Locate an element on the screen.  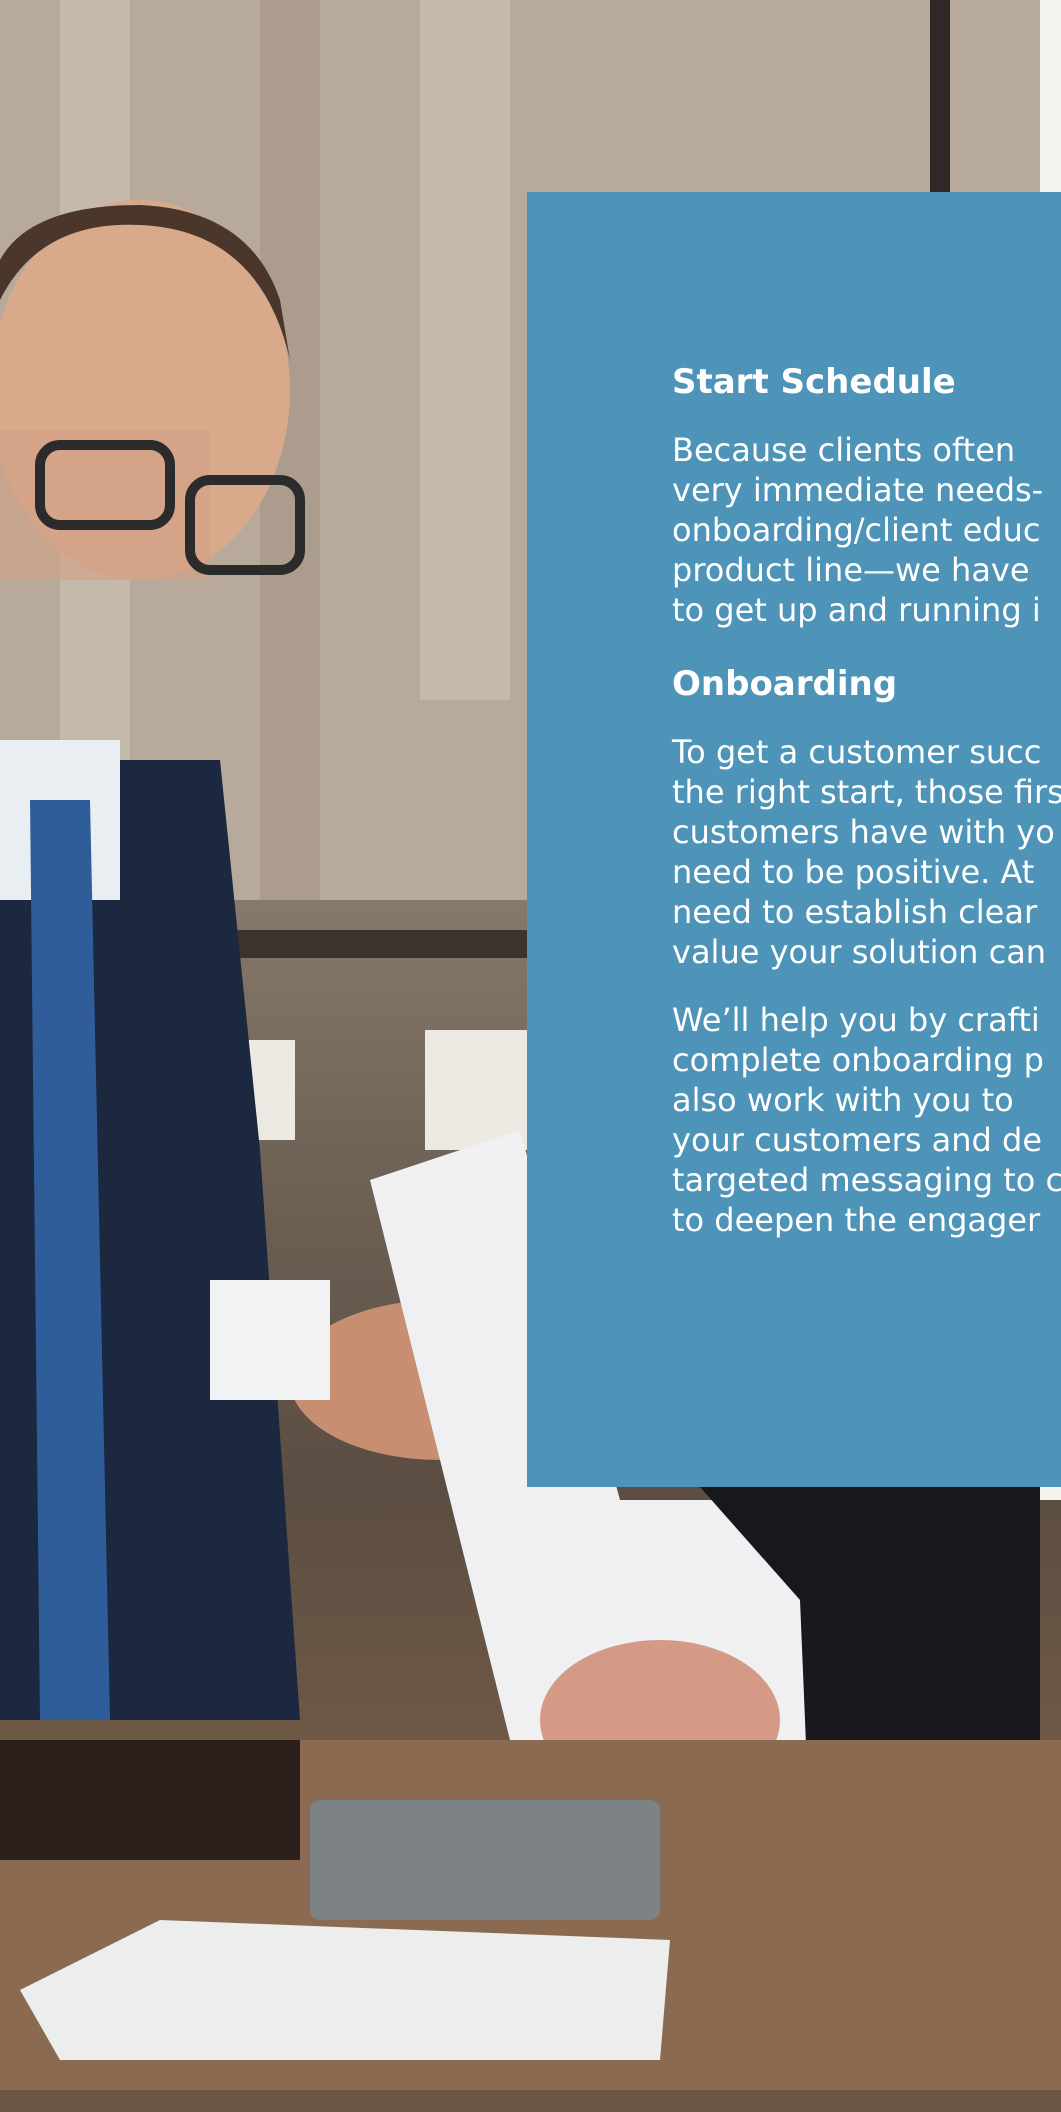
text-line: very immediate needs- is located at coordinates (858, 490).